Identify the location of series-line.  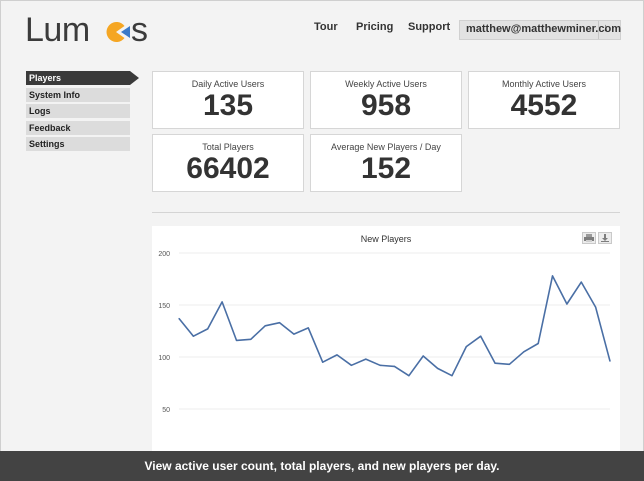
(394, 326).